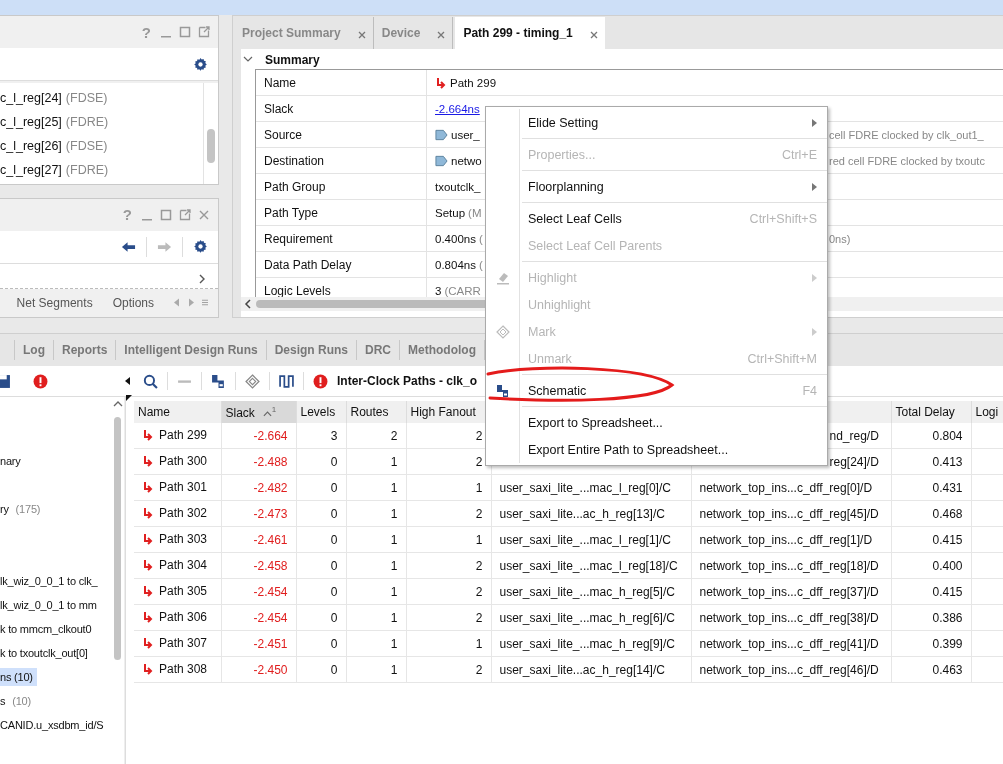  What do you see at coordinates (475, 212) in the screenshot?
I see `property-note: (M` at bounding box center [475, 212].